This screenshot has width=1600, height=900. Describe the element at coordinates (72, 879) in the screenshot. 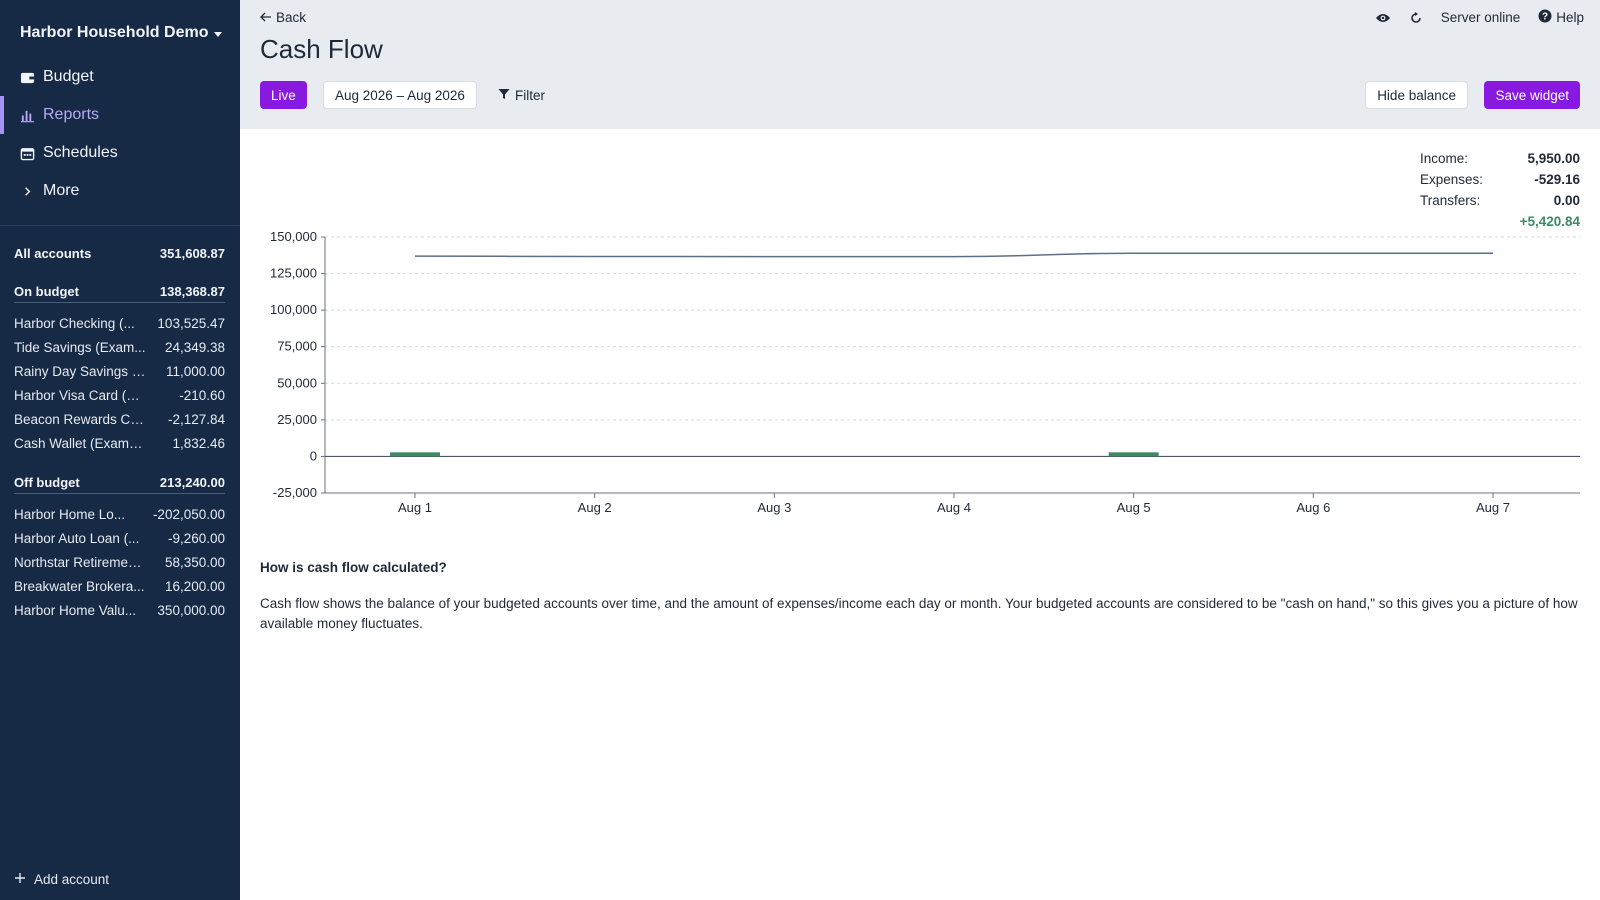

I see `add-account-label: Add account` at that location.